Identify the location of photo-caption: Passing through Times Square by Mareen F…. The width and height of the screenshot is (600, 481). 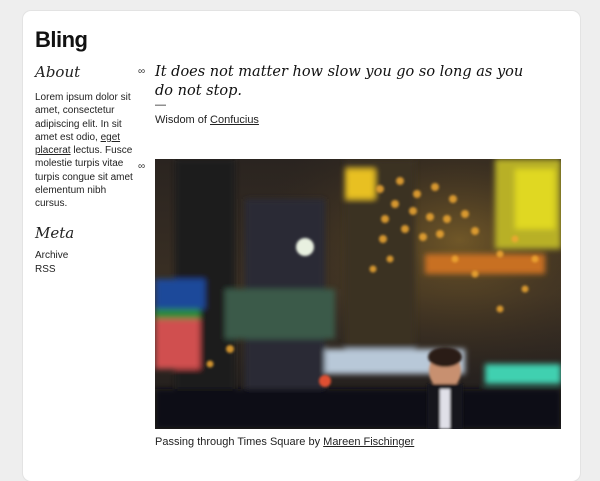
(284, 442).